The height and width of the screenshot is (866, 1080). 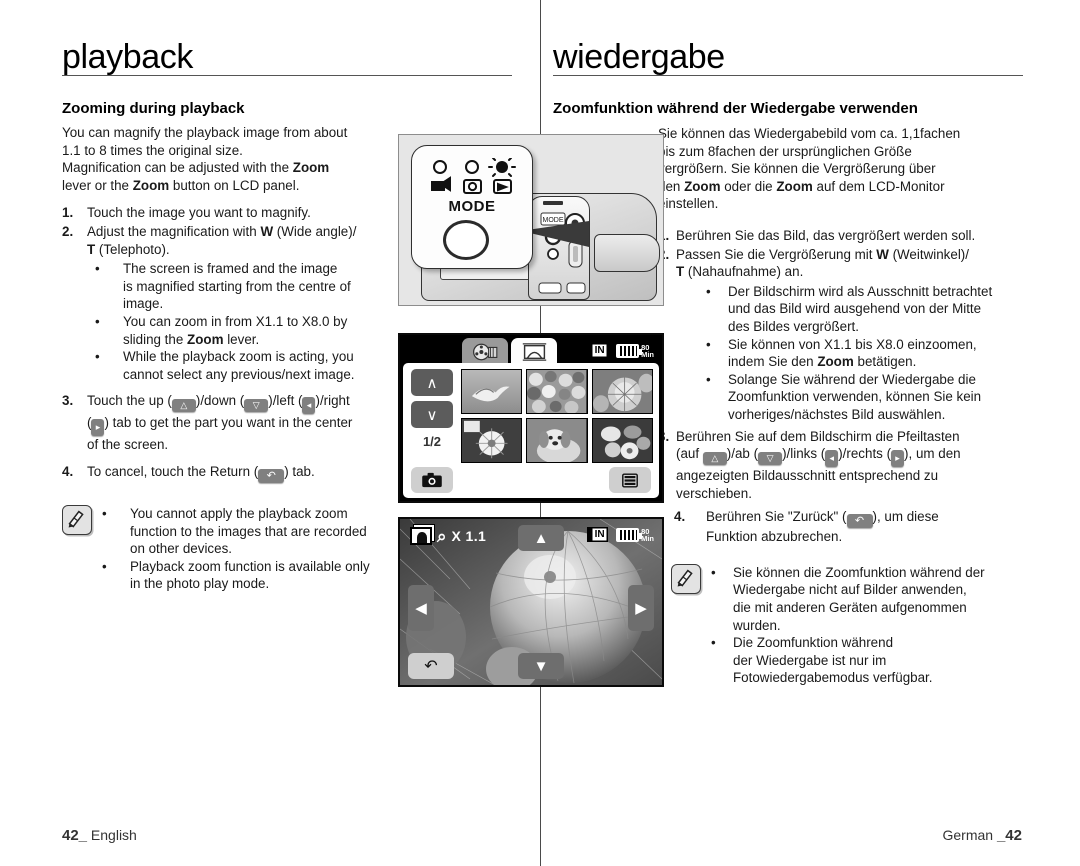 I want to click on thumbnail-fruit-image, so click(x=622, y=440).